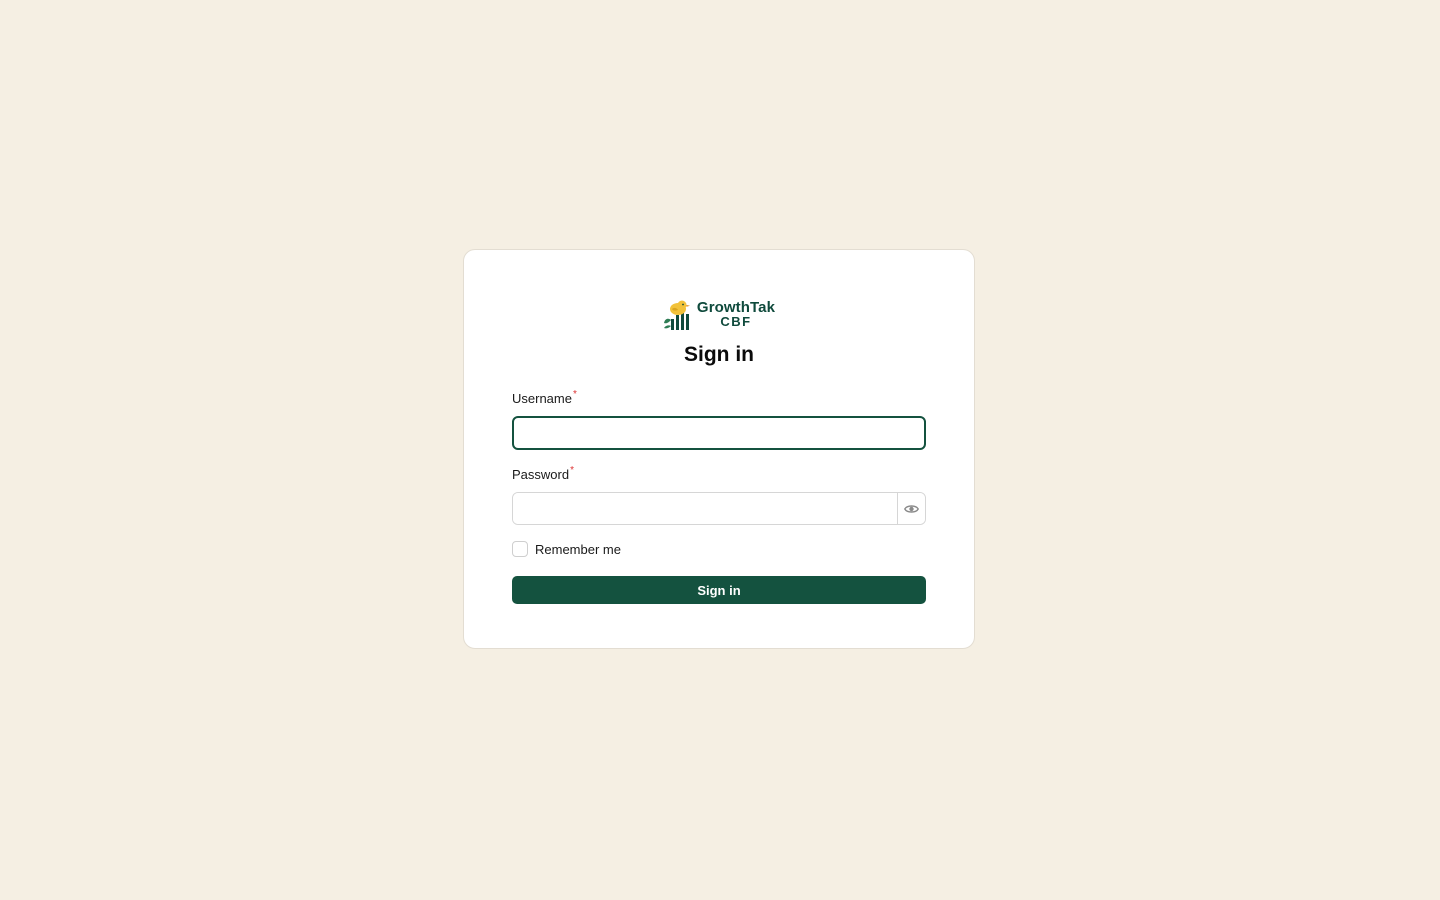 Image resolution: width=1440 pixels, height=900 pixels. What do you see at coordinates (736, 321) in the screenshot?
I see `brand-subname: CBF` at bounding box center [736, 321].